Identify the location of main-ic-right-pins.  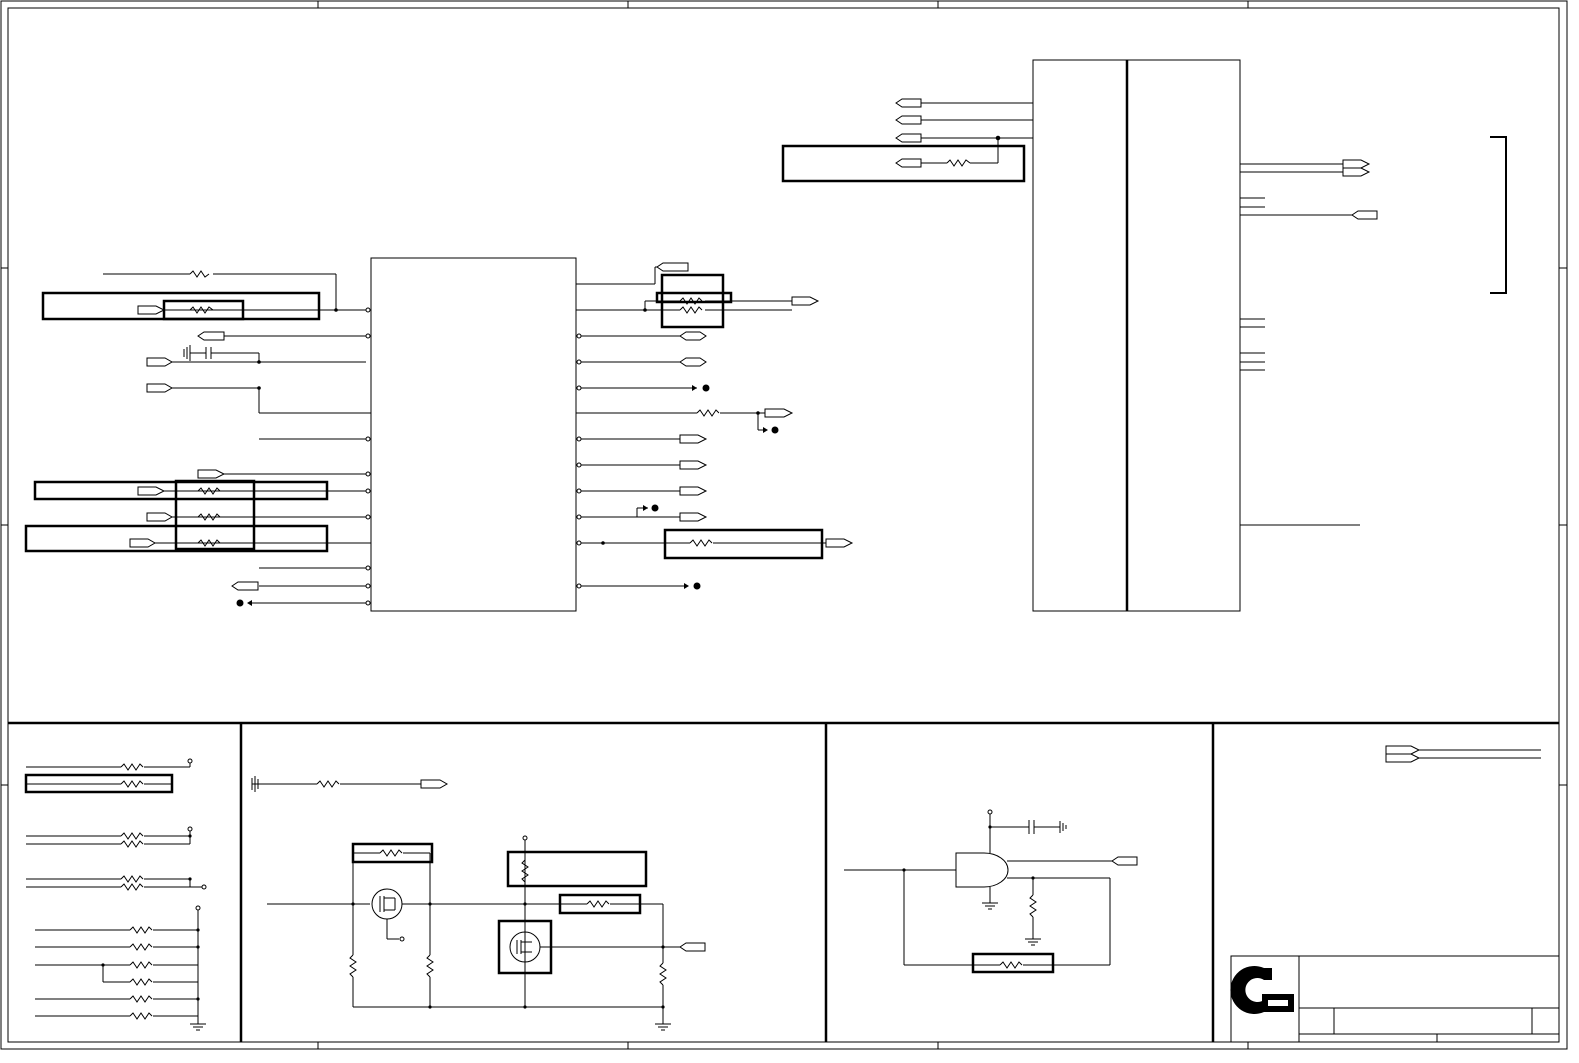
(579, 461).